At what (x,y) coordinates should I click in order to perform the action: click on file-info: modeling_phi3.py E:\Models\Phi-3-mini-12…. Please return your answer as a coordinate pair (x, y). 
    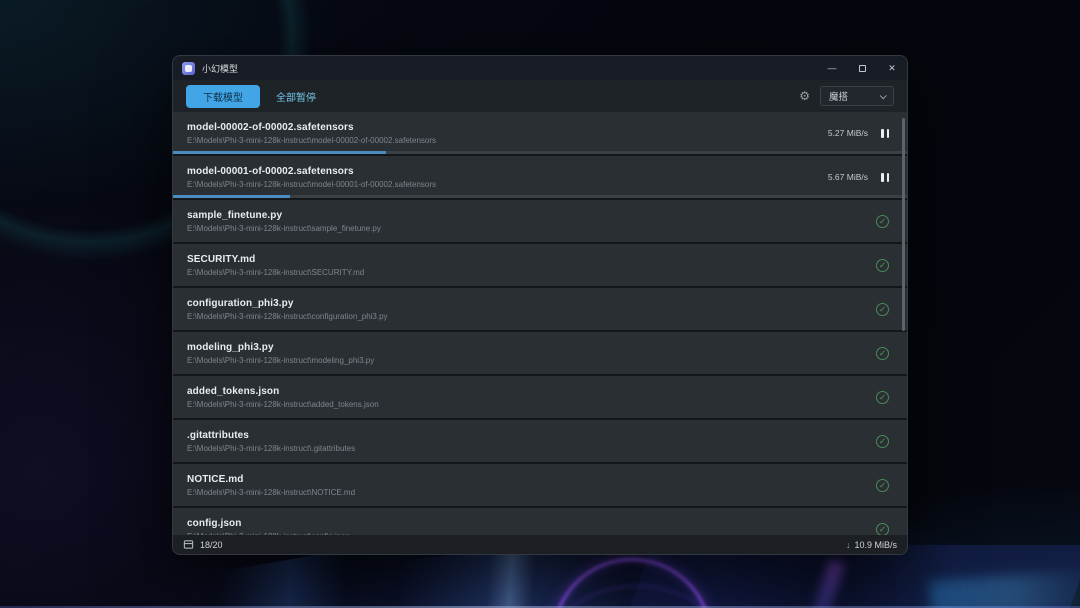
    Looking at the image, I should click on (531, 353).